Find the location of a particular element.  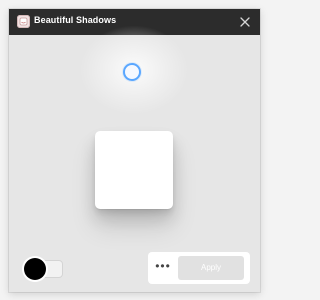

window-title: Beautiful Shadows is located at coordinates (75, 20).